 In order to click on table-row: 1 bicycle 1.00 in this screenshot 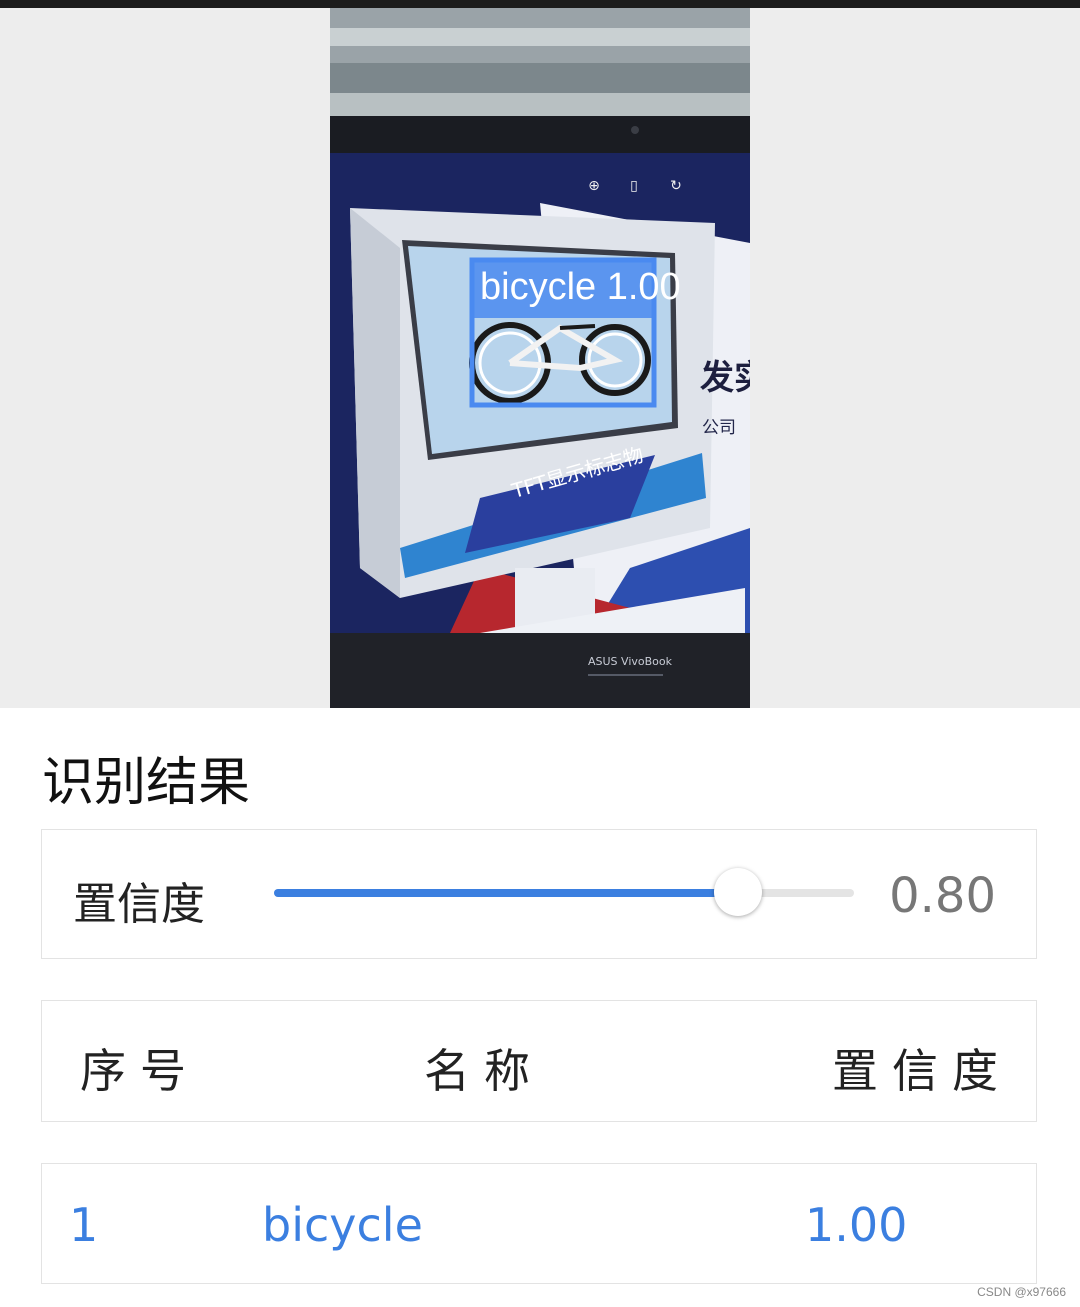, I will do `click(539, 1223)`.